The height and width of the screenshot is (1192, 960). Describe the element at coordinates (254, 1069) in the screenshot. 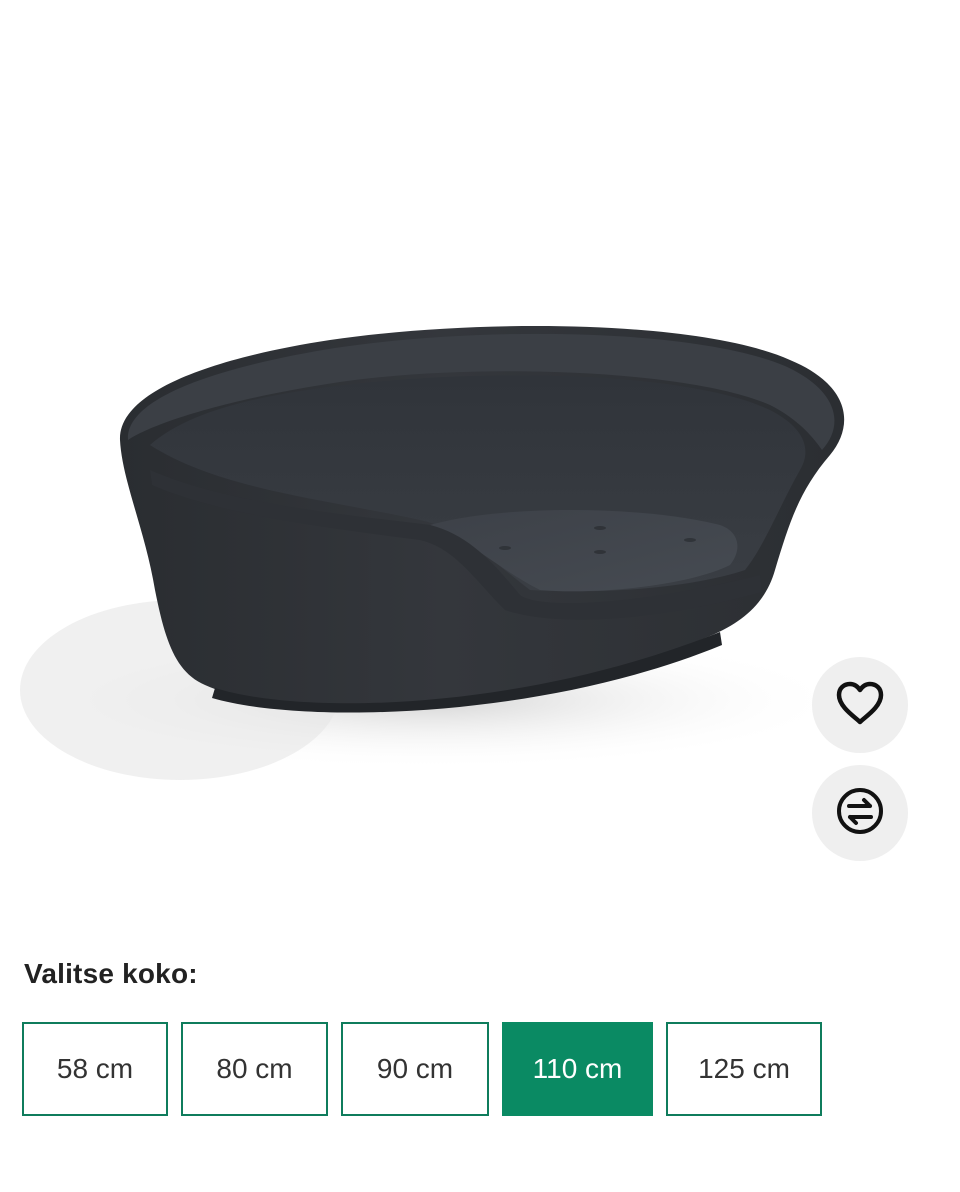

I see `size-option-80cm: 80 cm` at that location.